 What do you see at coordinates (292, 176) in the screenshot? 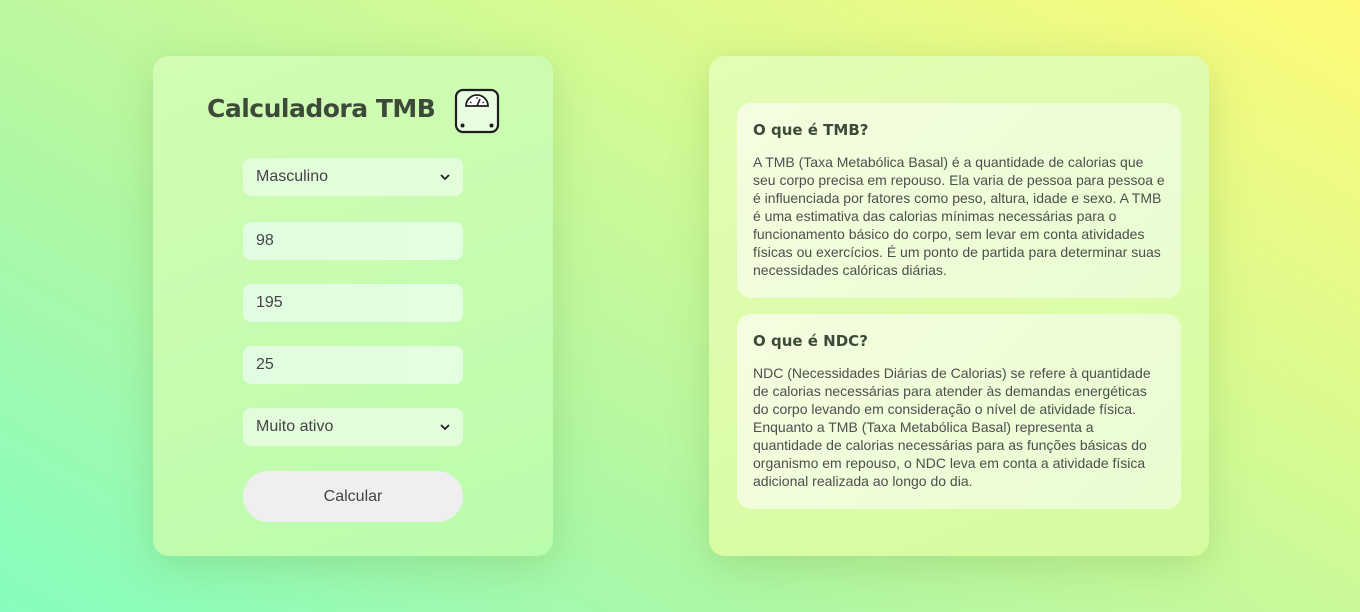
I see `sex-select-value: Masculino` at bounding box center [292, 176].